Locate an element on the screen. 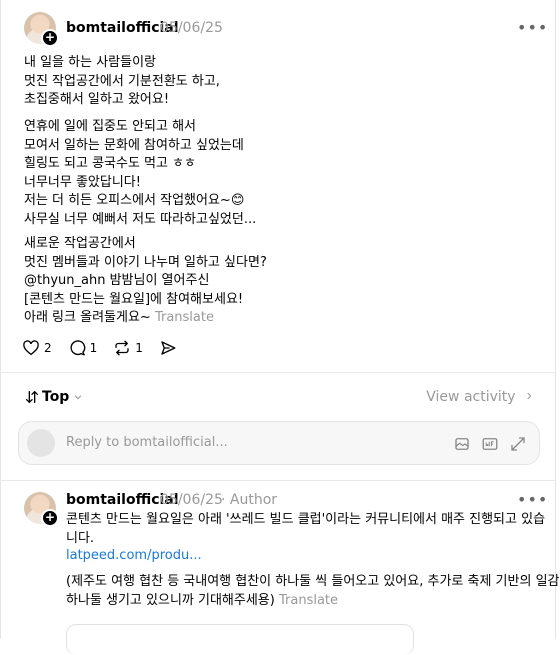 The width and height of the screenshot is (560, 655). comment-more-icon: ••• is located at coordinates (532, 499).